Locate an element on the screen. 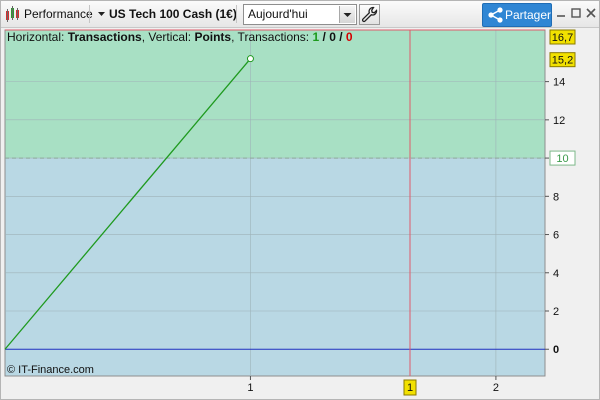 This screenshot has height=400, width=600. last-value-badge: 15,2 is located at coordinates (562, 60).